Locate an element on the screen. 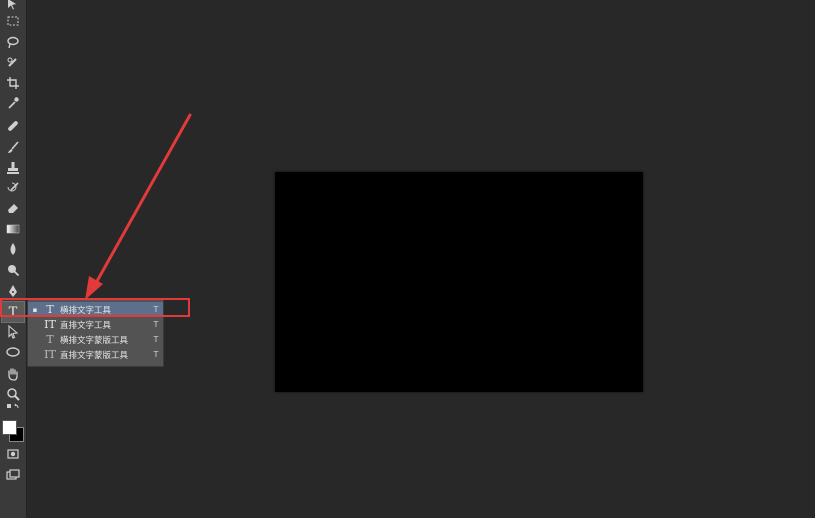  menu-item-vertical-type-mask-tool: IT 直排文字蒙版工具 T is located at coordinates (95, 354).